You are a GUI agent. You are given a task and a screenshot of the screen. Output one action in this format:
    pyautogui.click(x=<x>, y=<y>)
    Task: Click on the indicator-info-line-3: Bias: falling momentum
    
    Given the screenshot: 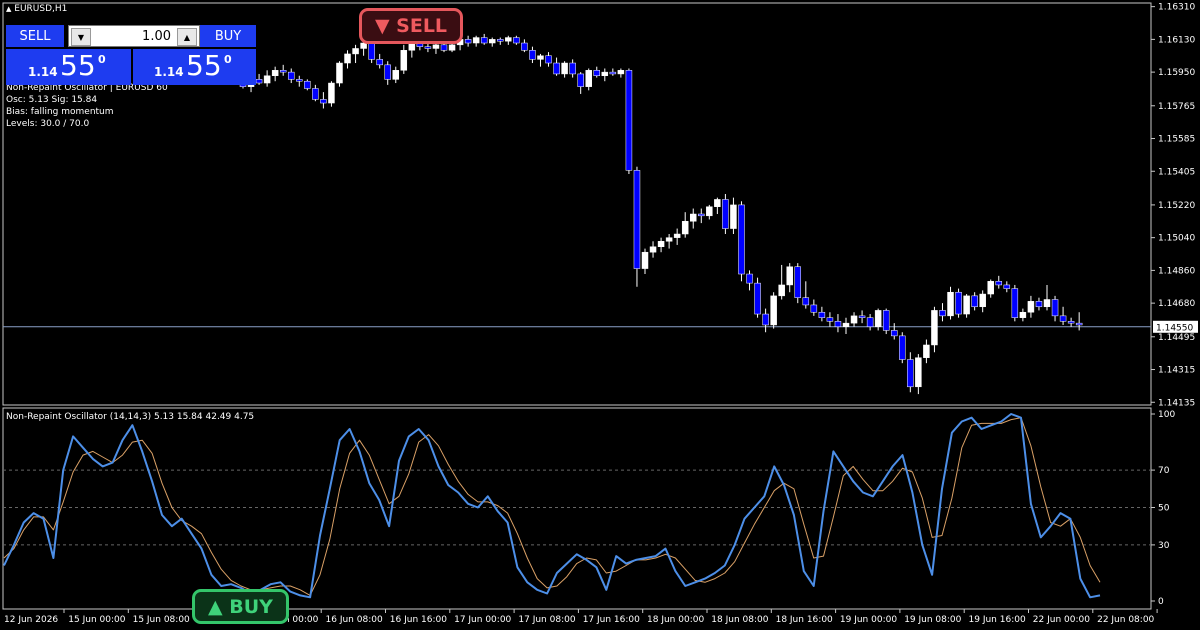 What is the action you would take?
    pyautogui.click(x=60, y=112)
    